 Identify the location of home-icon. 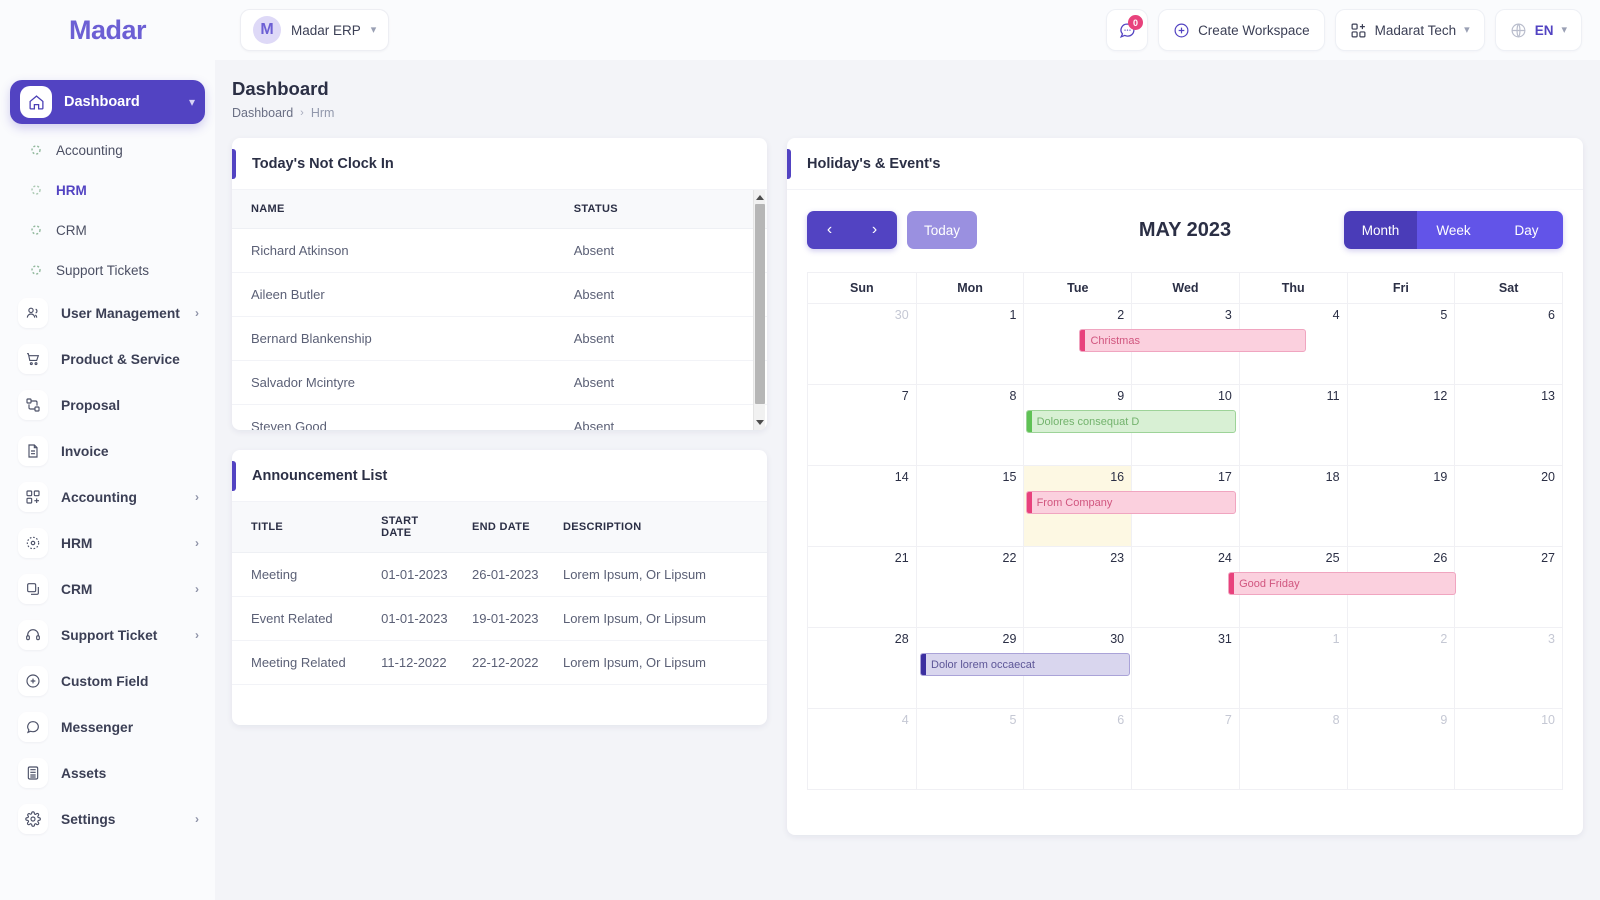
(36, 102).